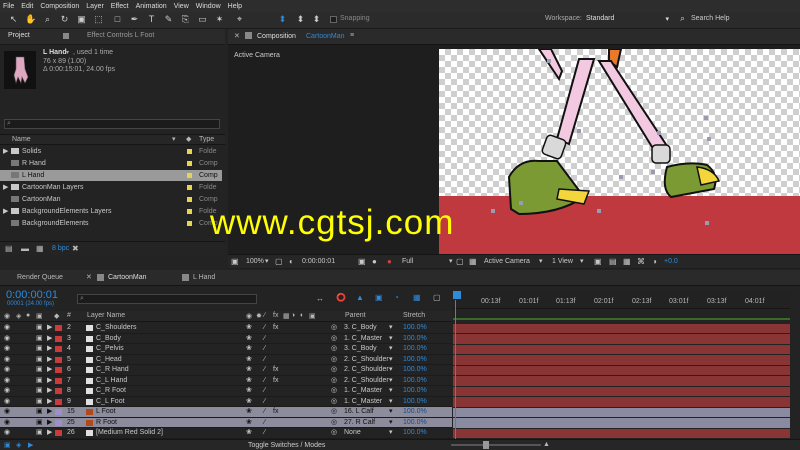 This screenshot has width=800, height=450. What do you see at coordinates (621, 319) in the screenshot?
I see `work-area-bar` at bounding box center [621, 319].